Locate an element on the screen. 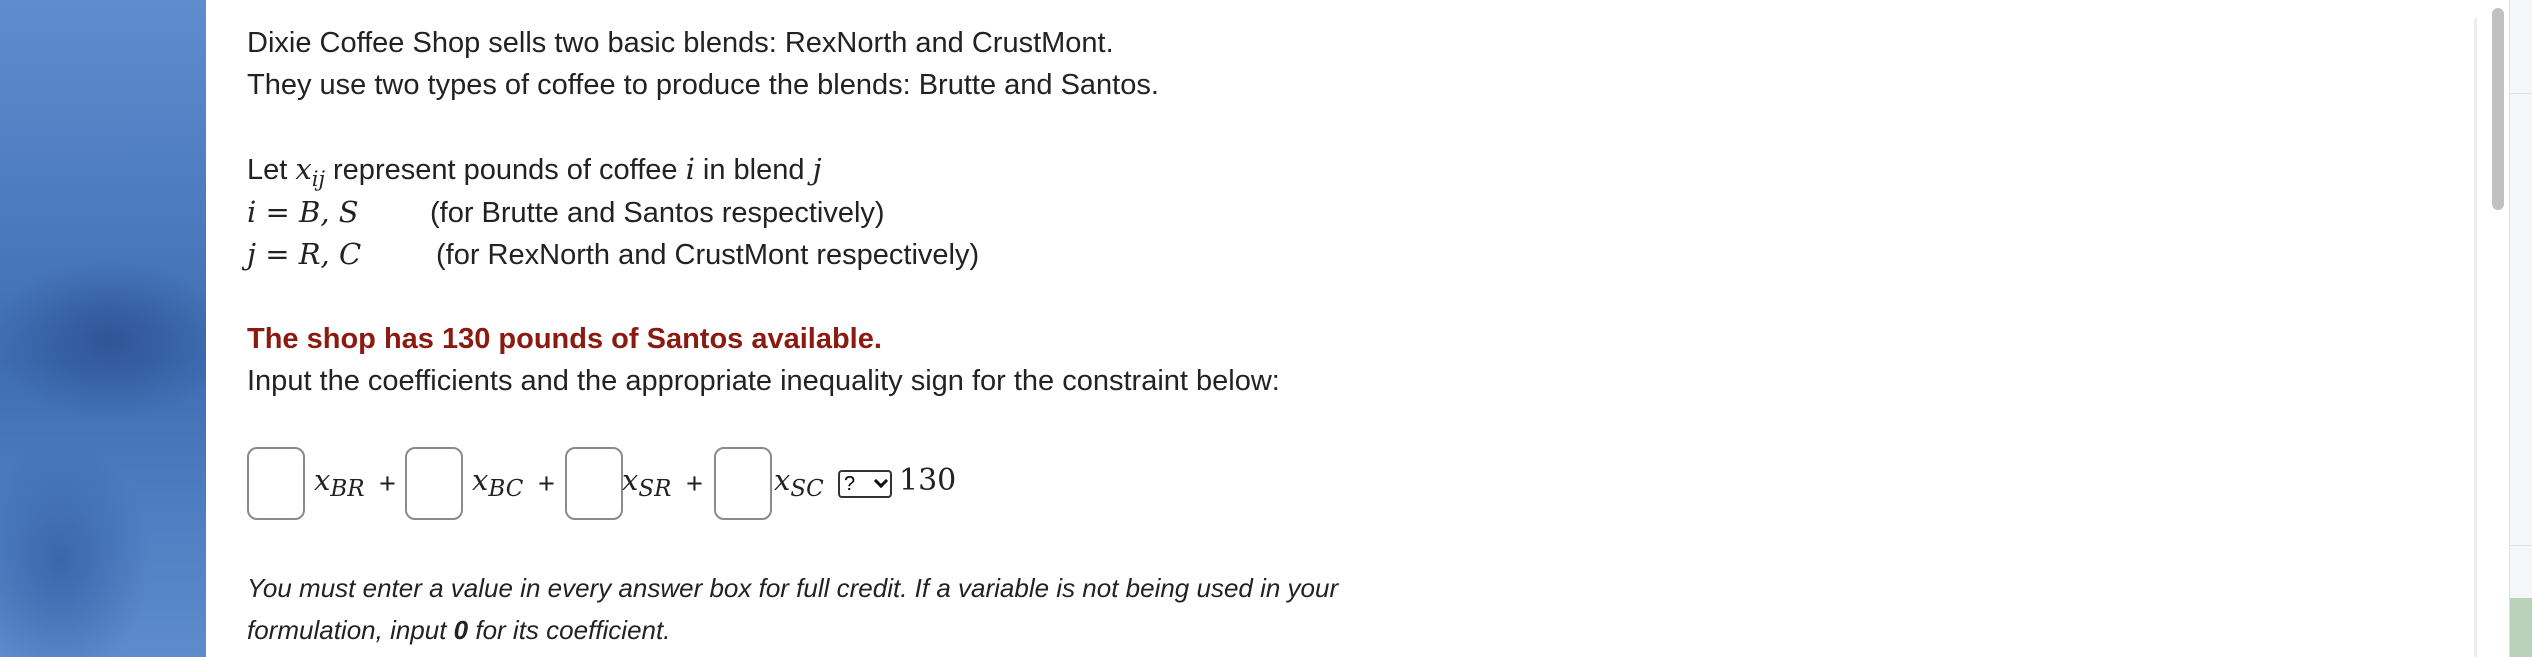  let-middle-2: in blend is located at coordinates (753, 170).